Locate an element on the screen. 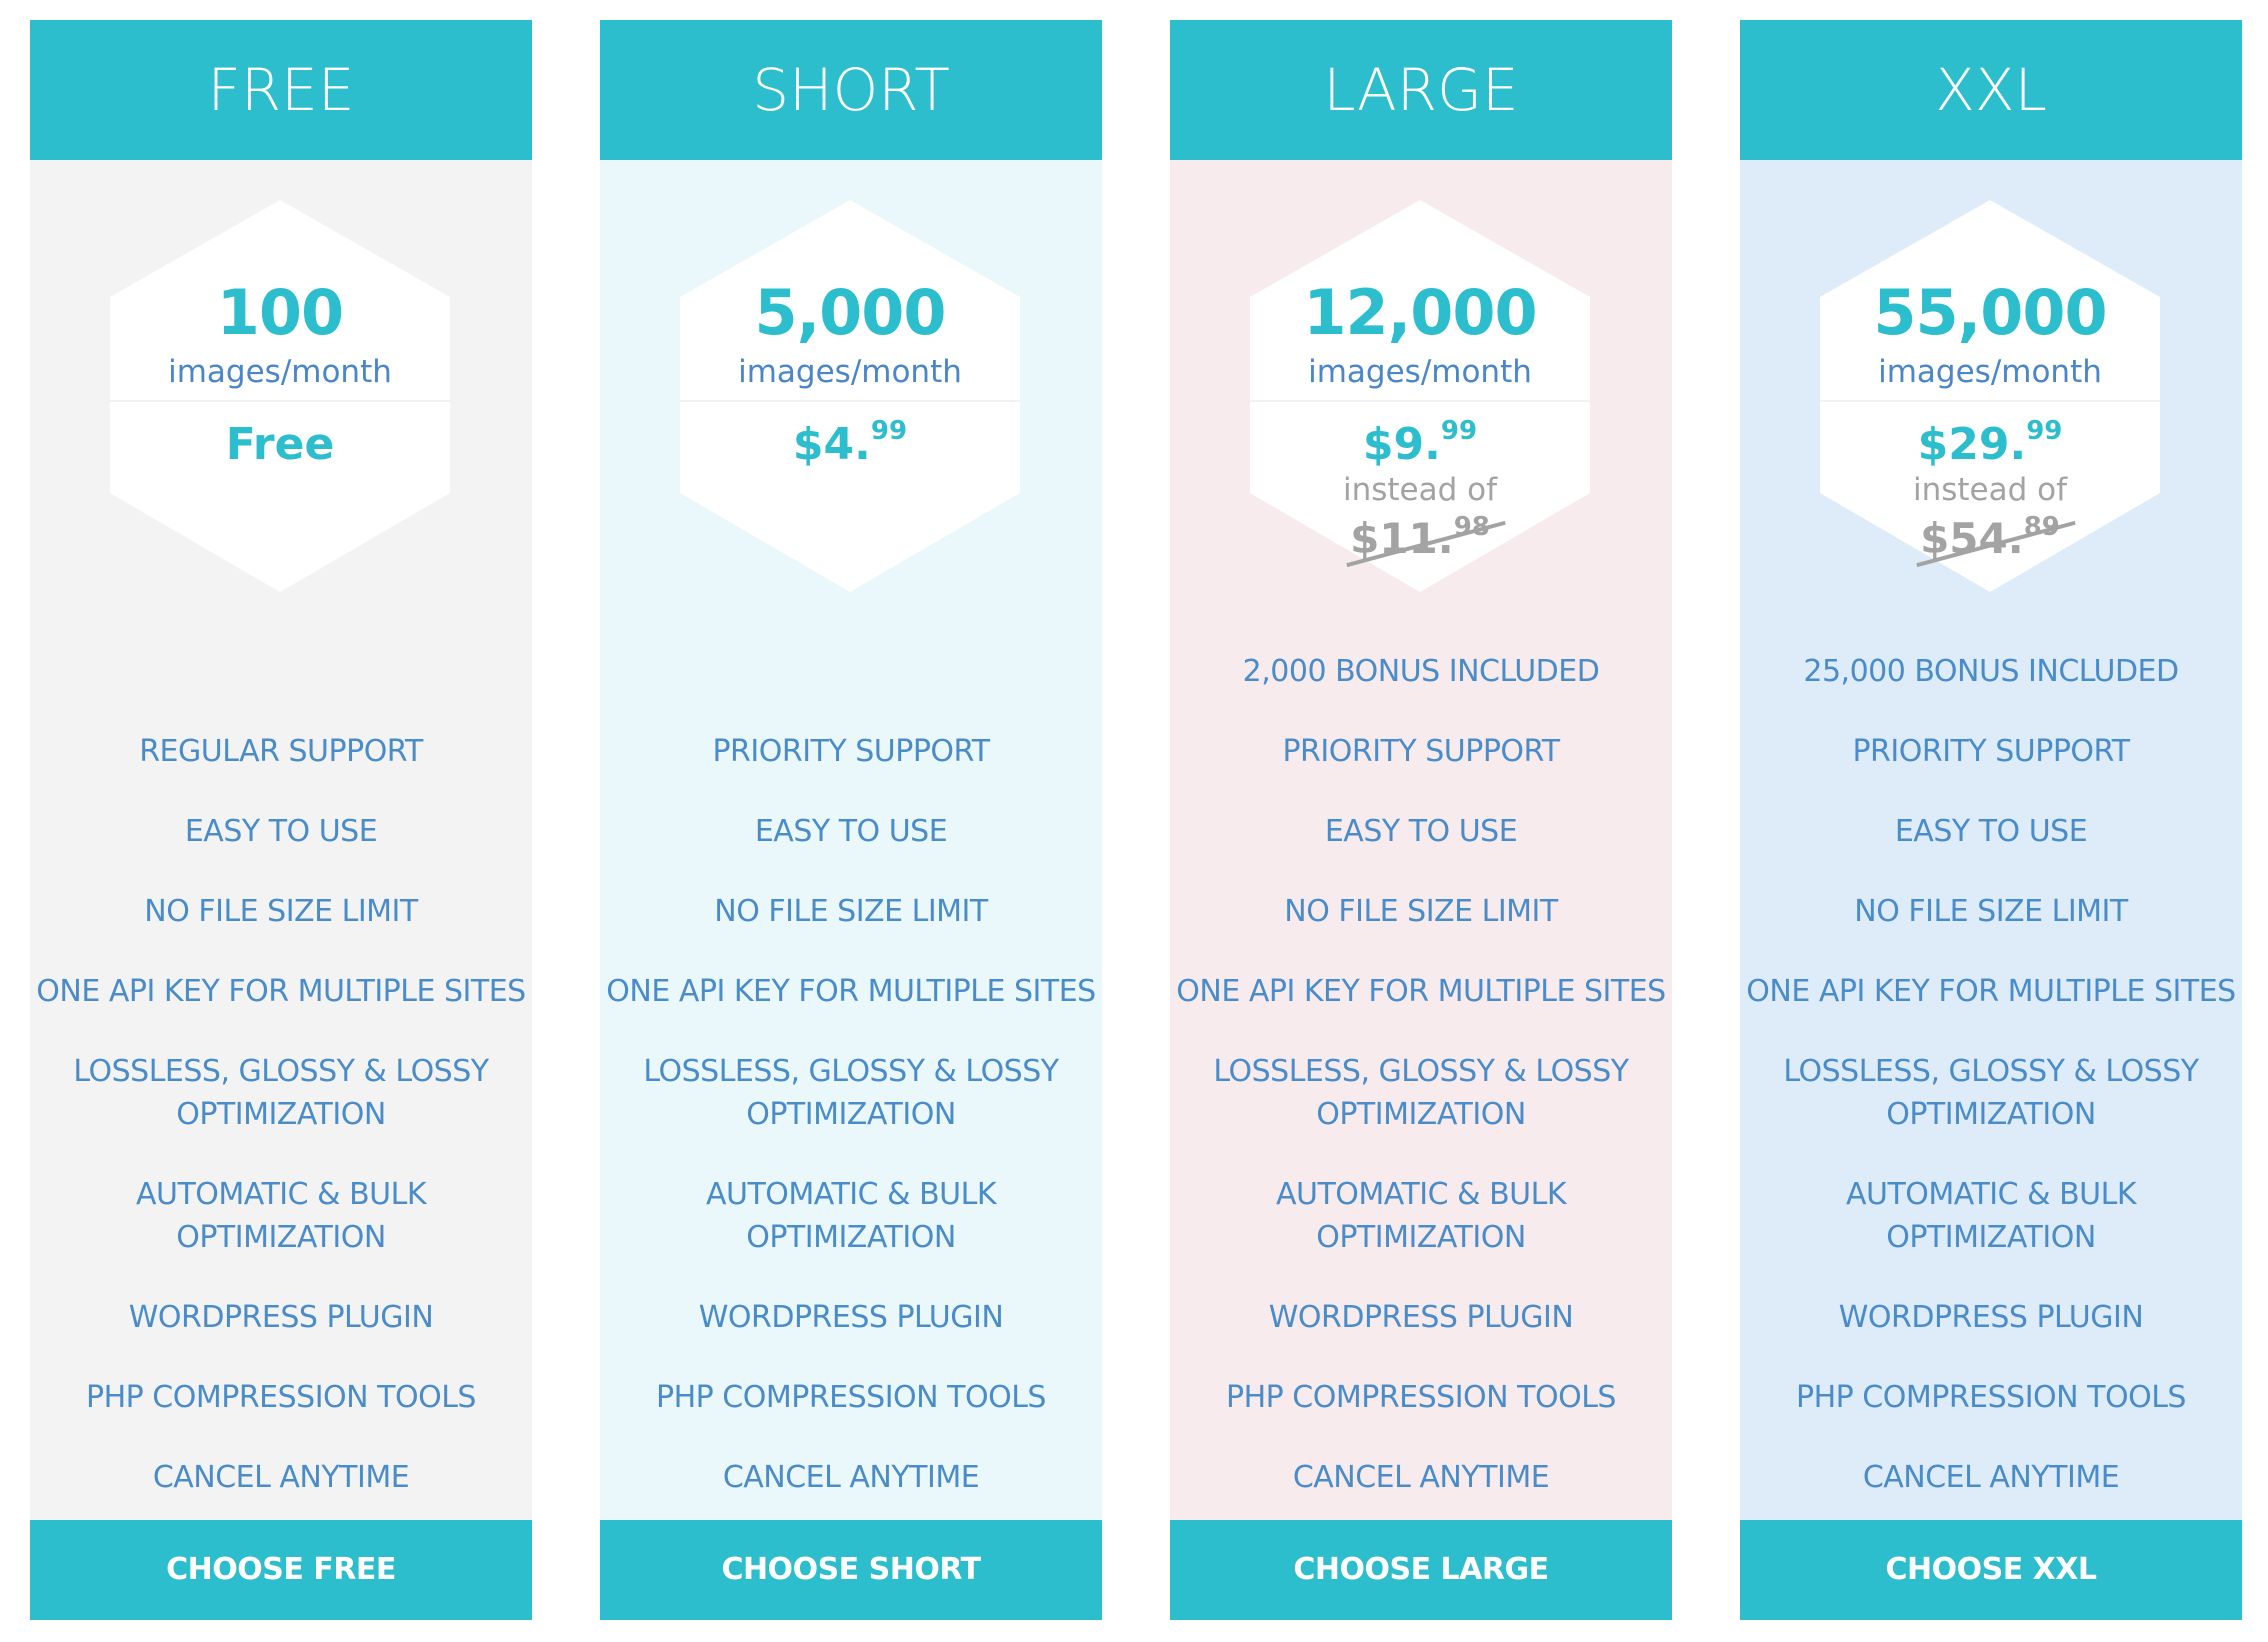 This screenshot has height=1642, width=2268. price: Free is located at coordinates (280, 445).